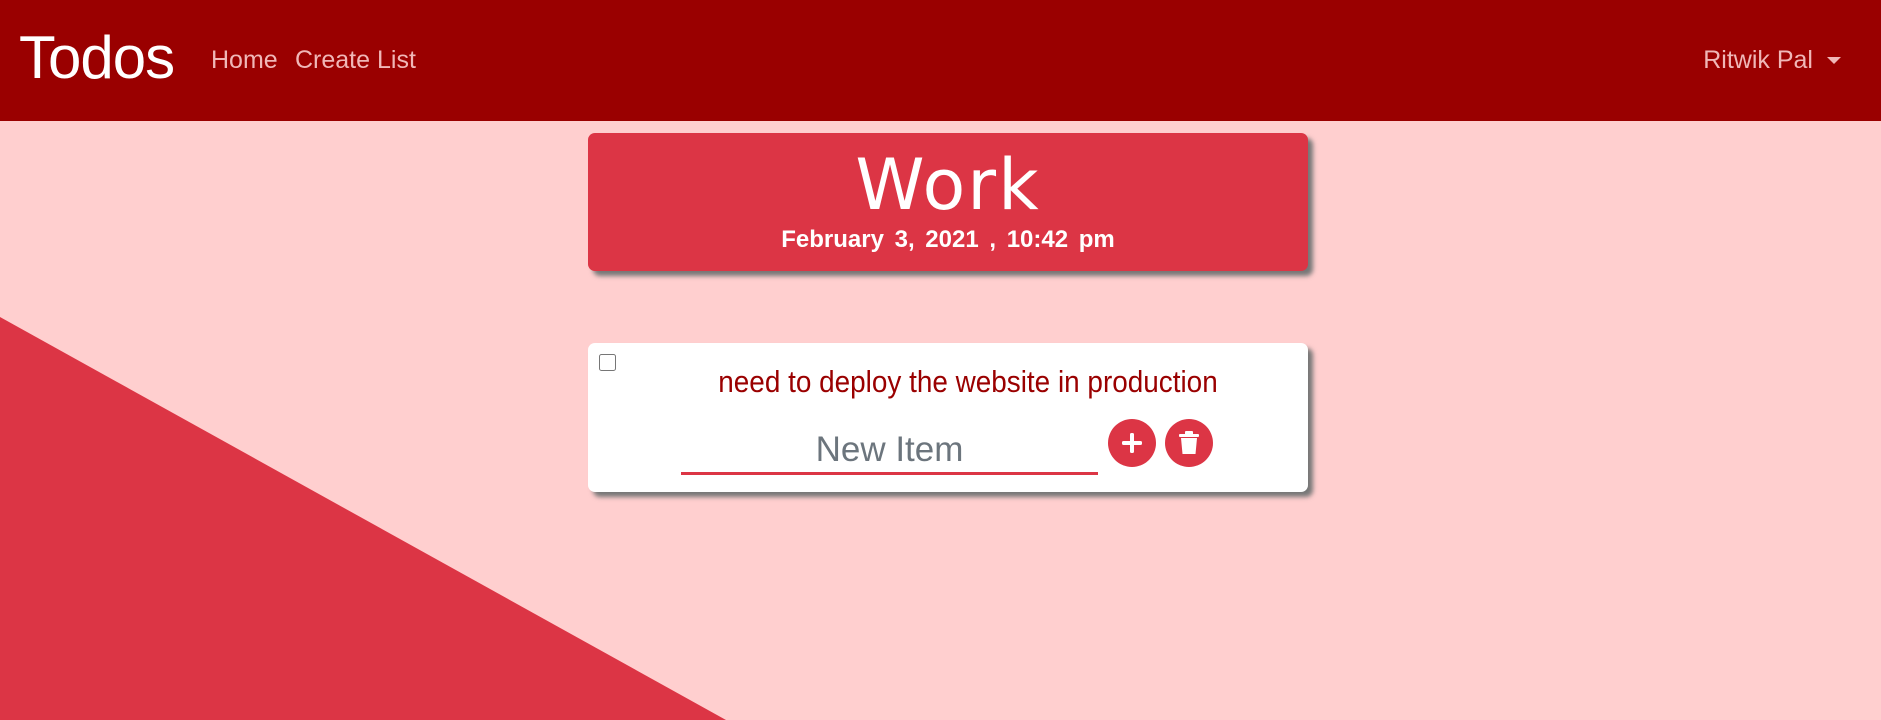 The width and height of the screenshot is (1881, 720). I want to click on list-date: February 3, 2021 , 10:42 pm, so click(948, 239).